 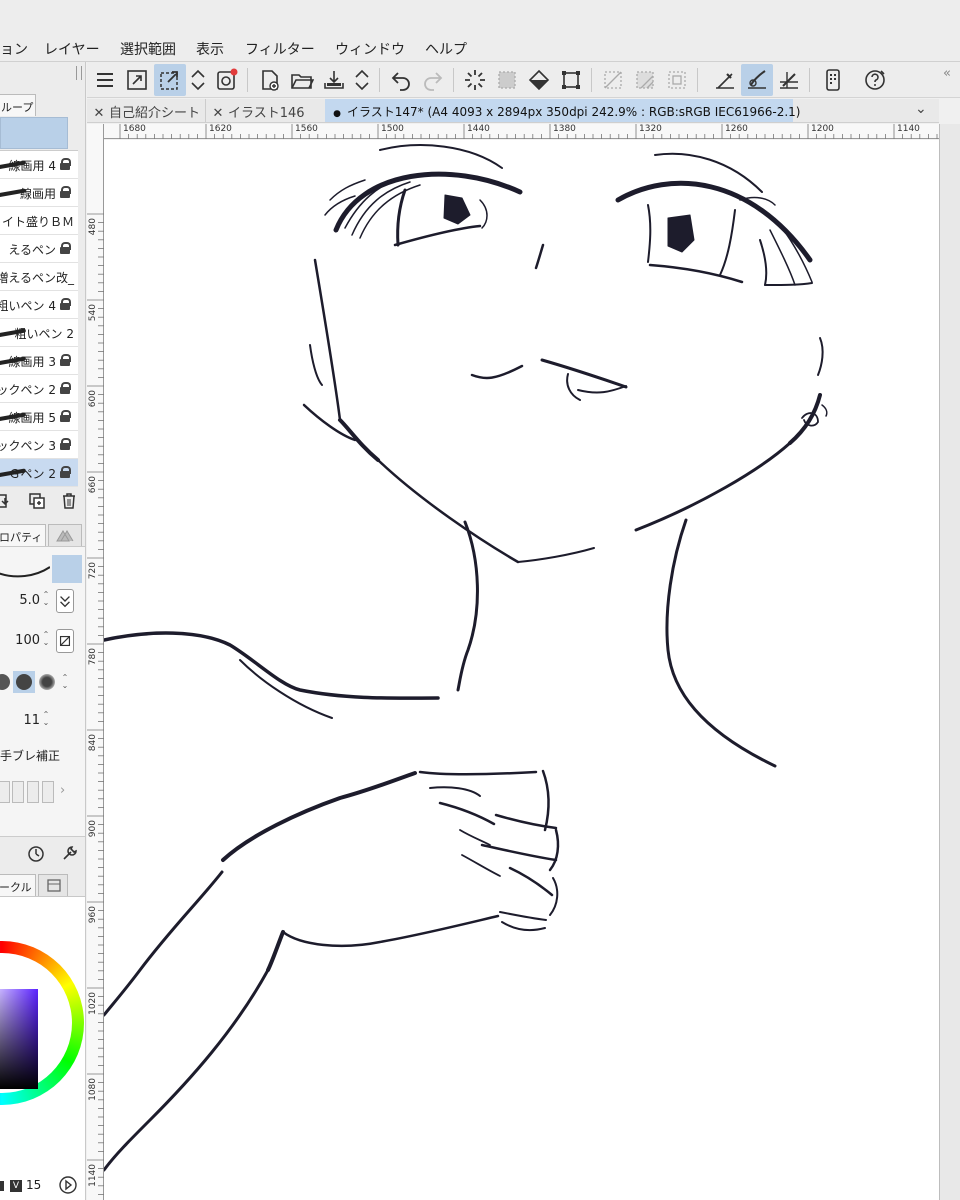 I want to click on collapse-panel-icon: «, so click(x=947, y=73).